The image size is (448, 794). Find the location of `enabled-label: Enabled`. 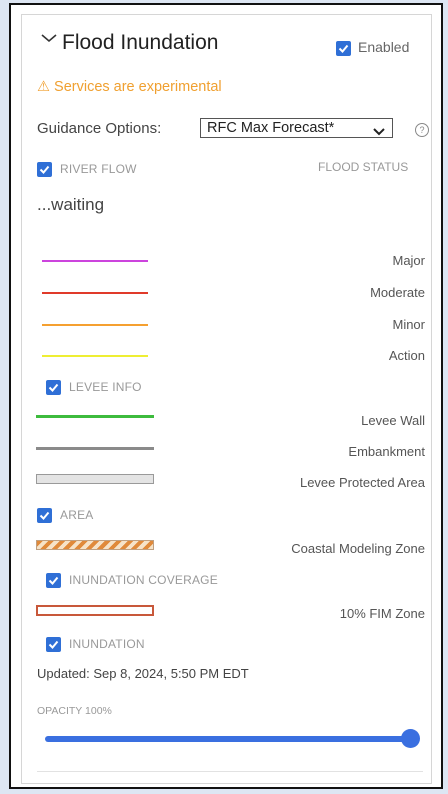

enabled-label: Enabled is located at coordinates (384, 47).